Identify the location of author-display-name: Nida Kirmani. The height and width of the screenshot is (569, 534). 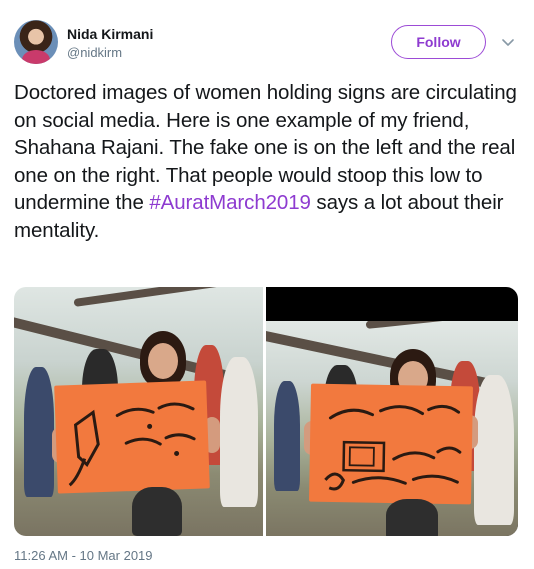
(110, 34).